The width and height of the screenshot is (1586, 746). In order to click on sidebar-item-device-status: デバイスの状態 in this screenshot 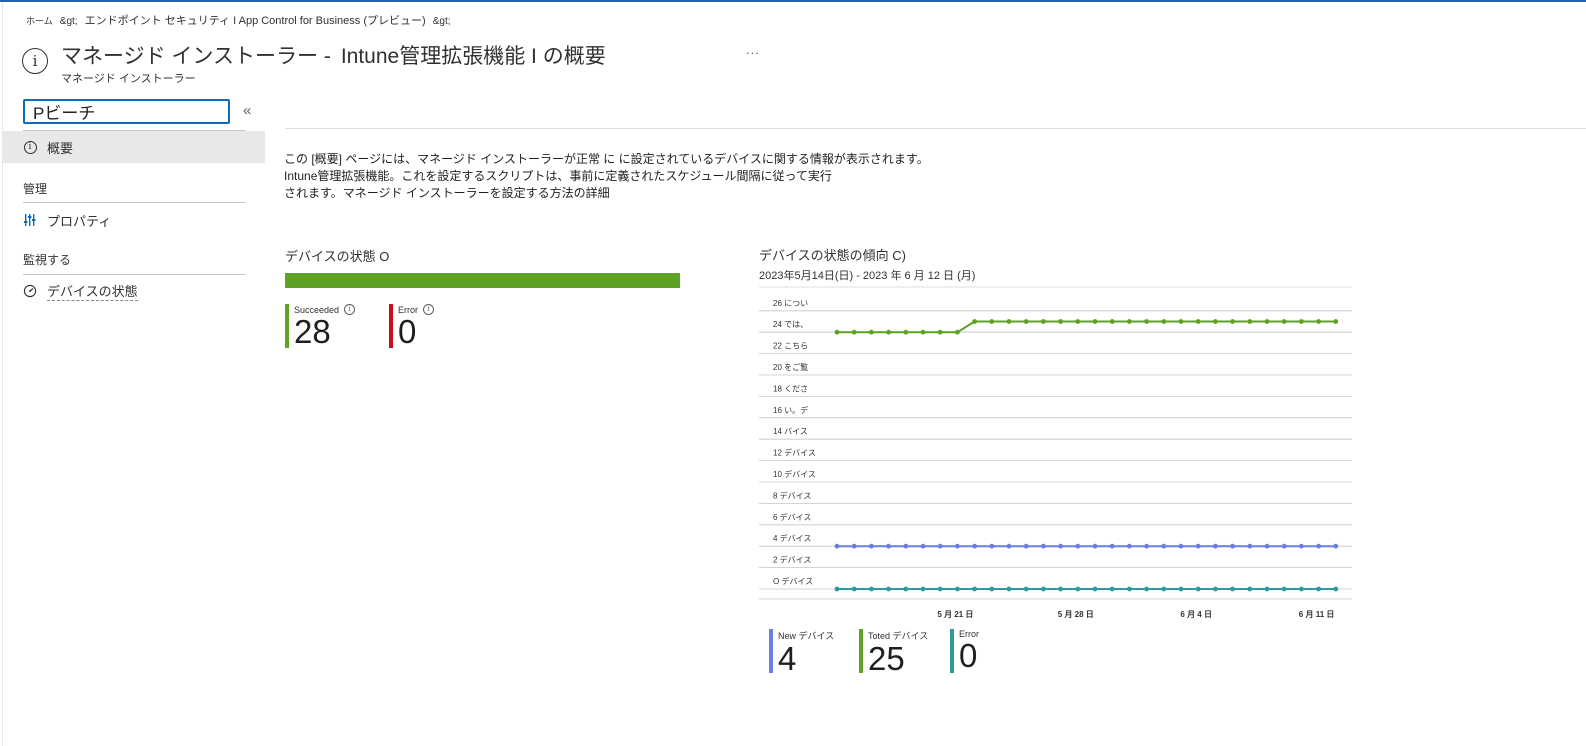, I will do `click(134, 291)`.